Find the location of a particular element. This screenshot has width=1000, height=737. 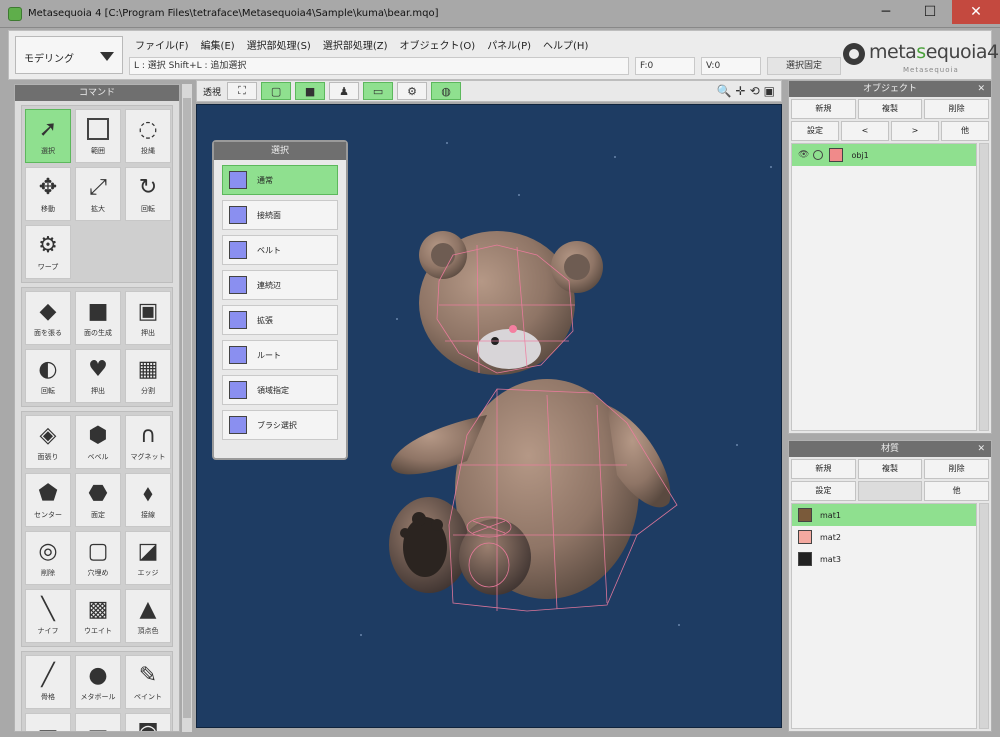

vertex-color-icon: ▲ is located at coordinates (148, 609).